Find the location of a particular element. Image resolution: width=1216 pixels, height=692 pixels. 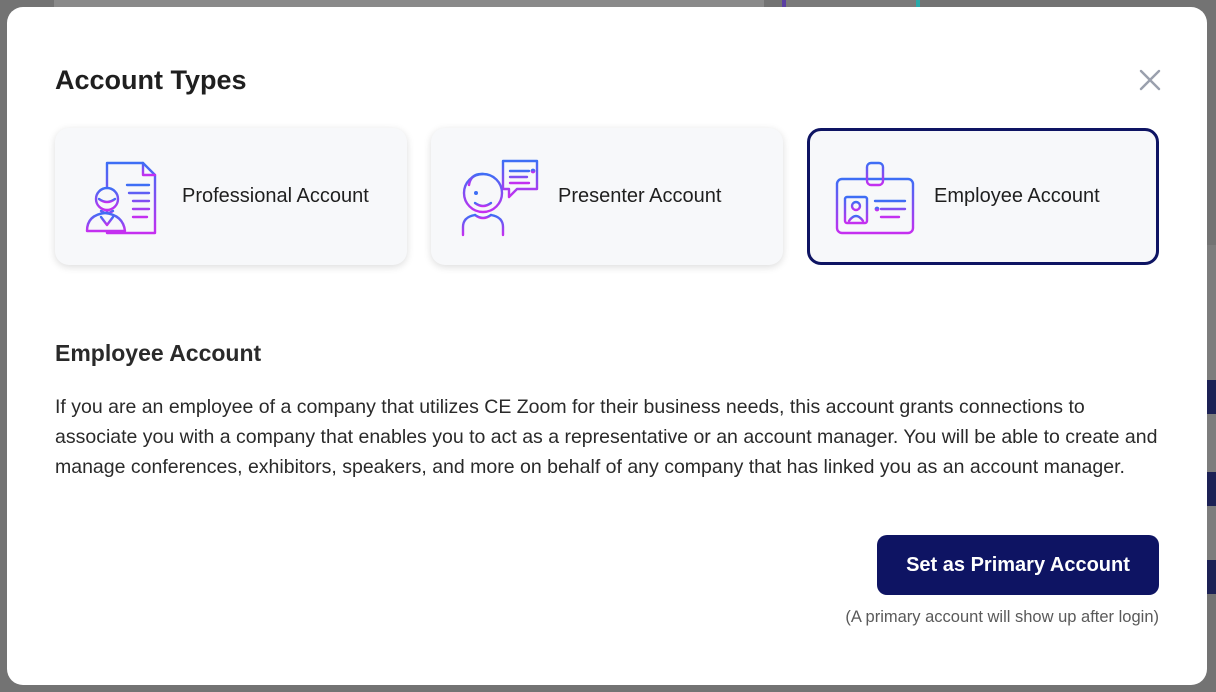

account-card-label: Professional Account is located at coordinates (275, 196).